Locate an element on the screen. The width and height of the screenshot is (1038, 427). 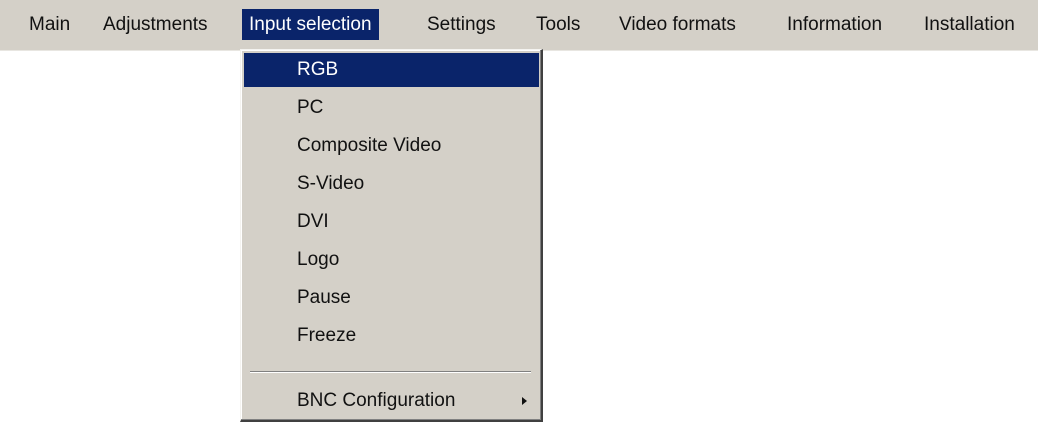
menu-item-pc: PC is located at coordinates (391, 108).